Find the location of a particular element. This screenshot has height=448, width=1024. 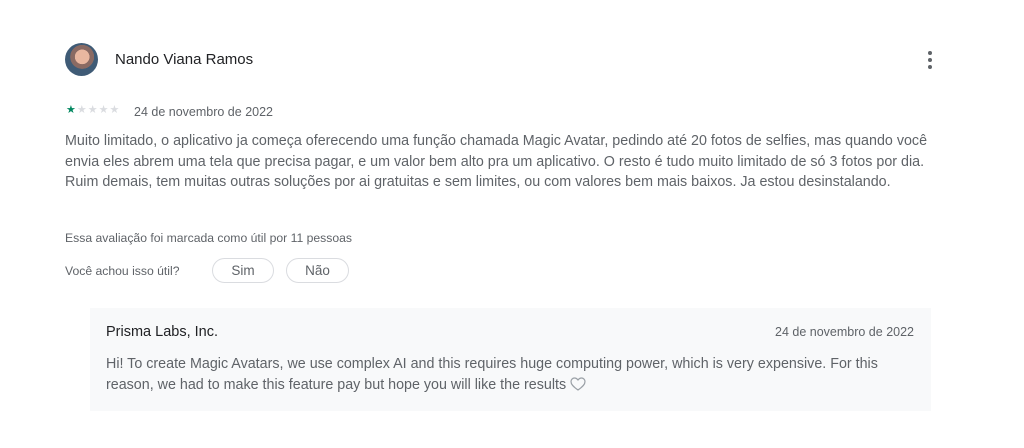

star-rating: ★ ★ ★ ★ ★ is located at coordinates (92, 110).